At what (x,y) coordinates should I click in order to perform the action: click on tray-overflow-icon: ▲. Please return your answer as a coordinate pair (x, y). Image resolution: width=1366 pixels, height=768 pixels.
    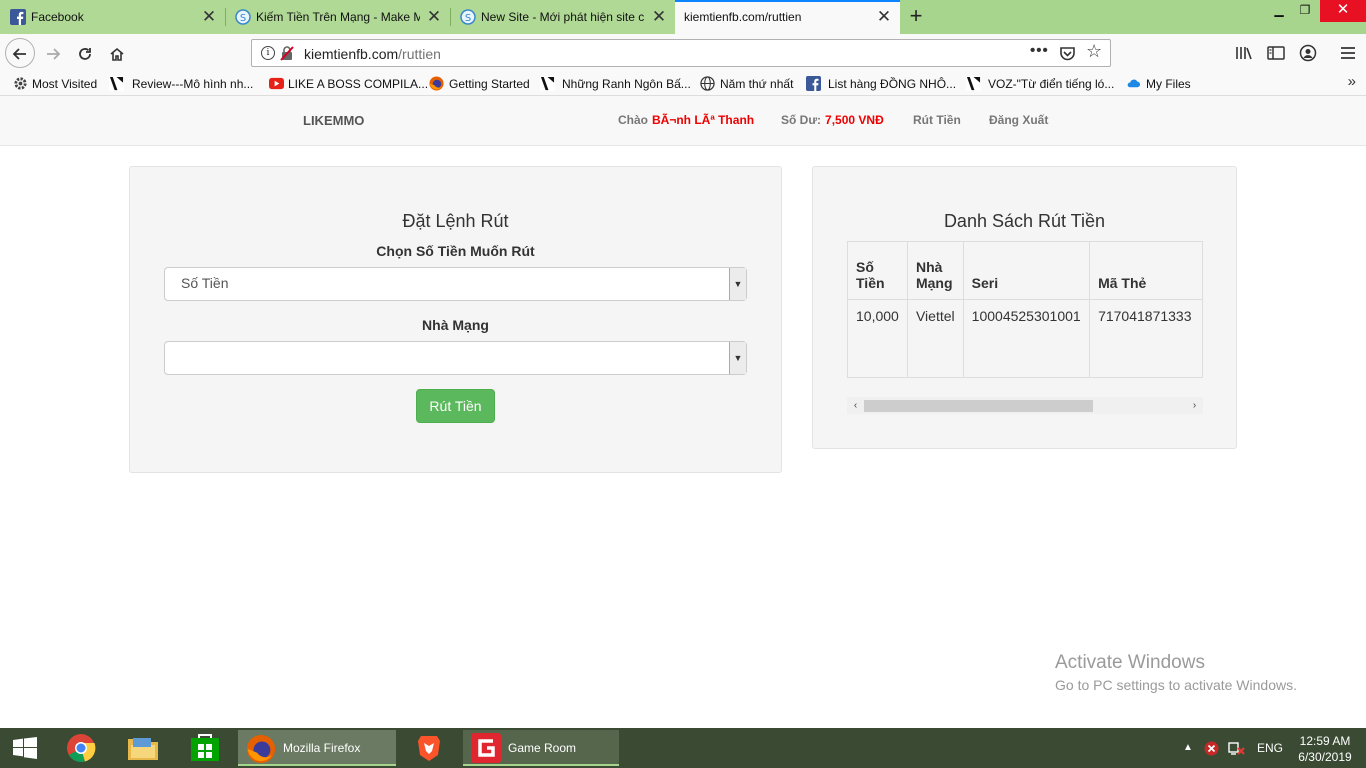
    Looking at the image, I should click on (1188, 748).